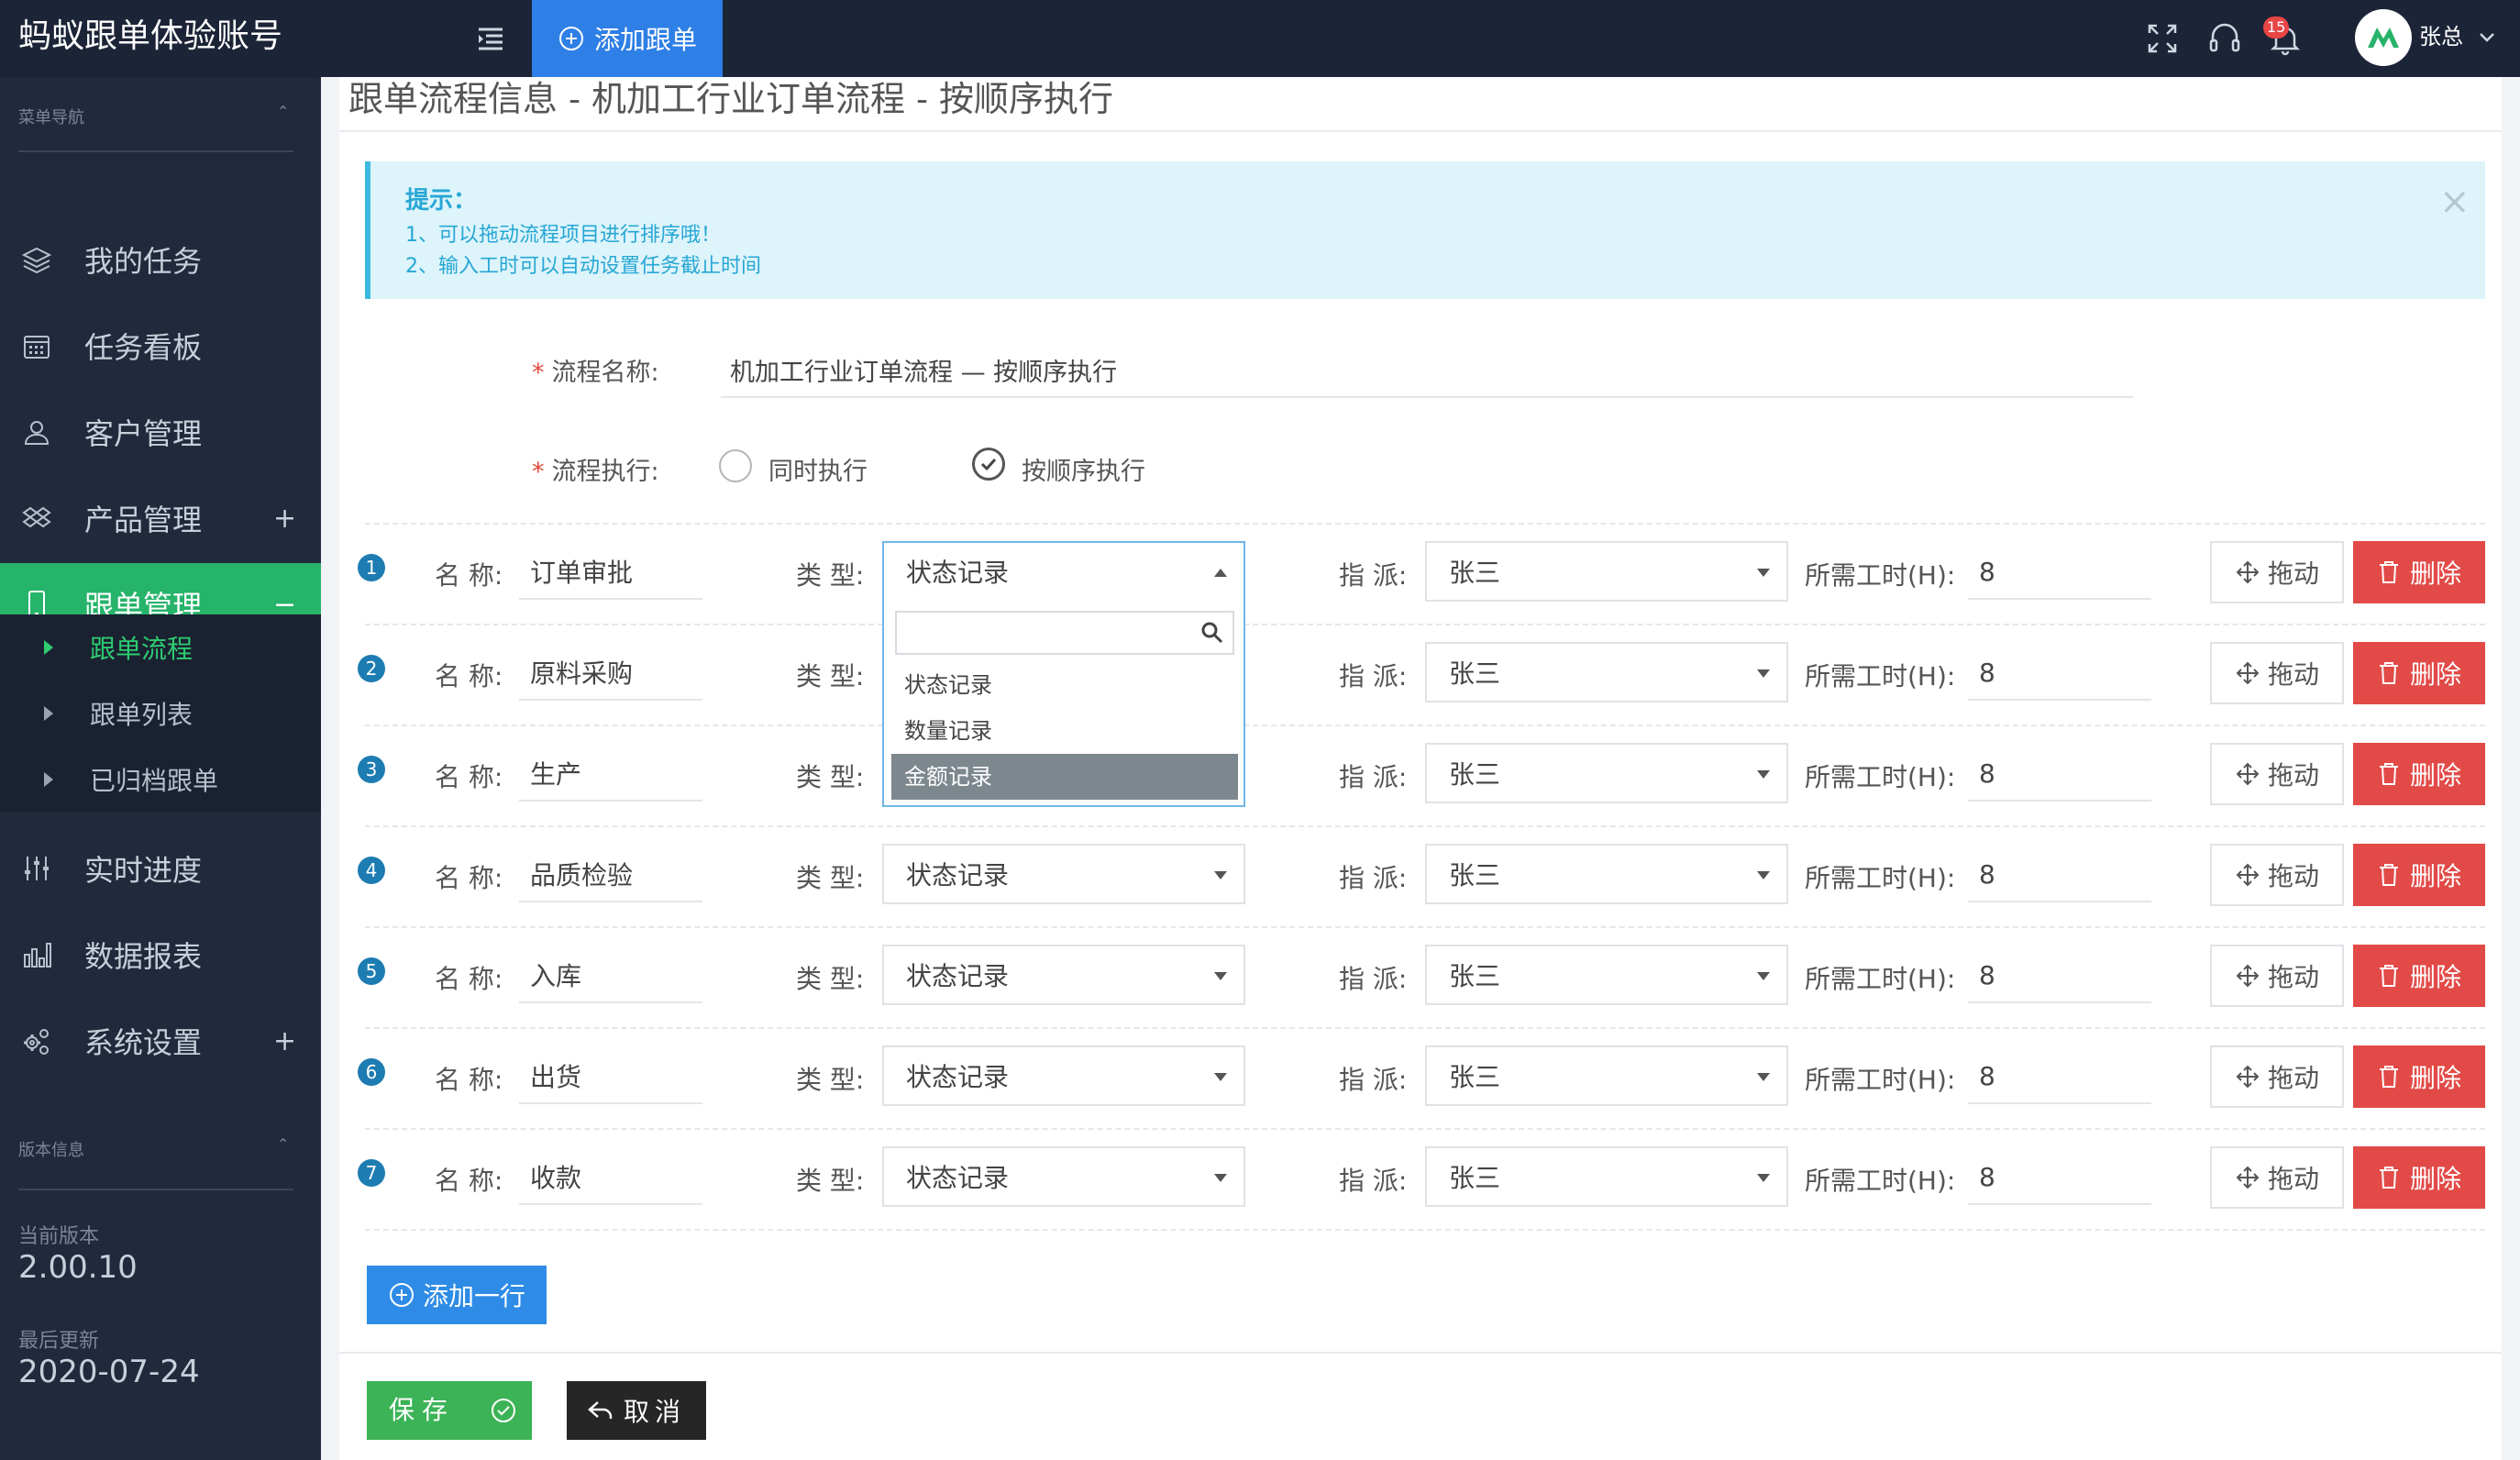 This screenshot has height=1460, width=2520. What do you see at coordinates (1064, 633) in the screenshot?
I see `dropdown-search-input` at bounding box center [1064, 633].